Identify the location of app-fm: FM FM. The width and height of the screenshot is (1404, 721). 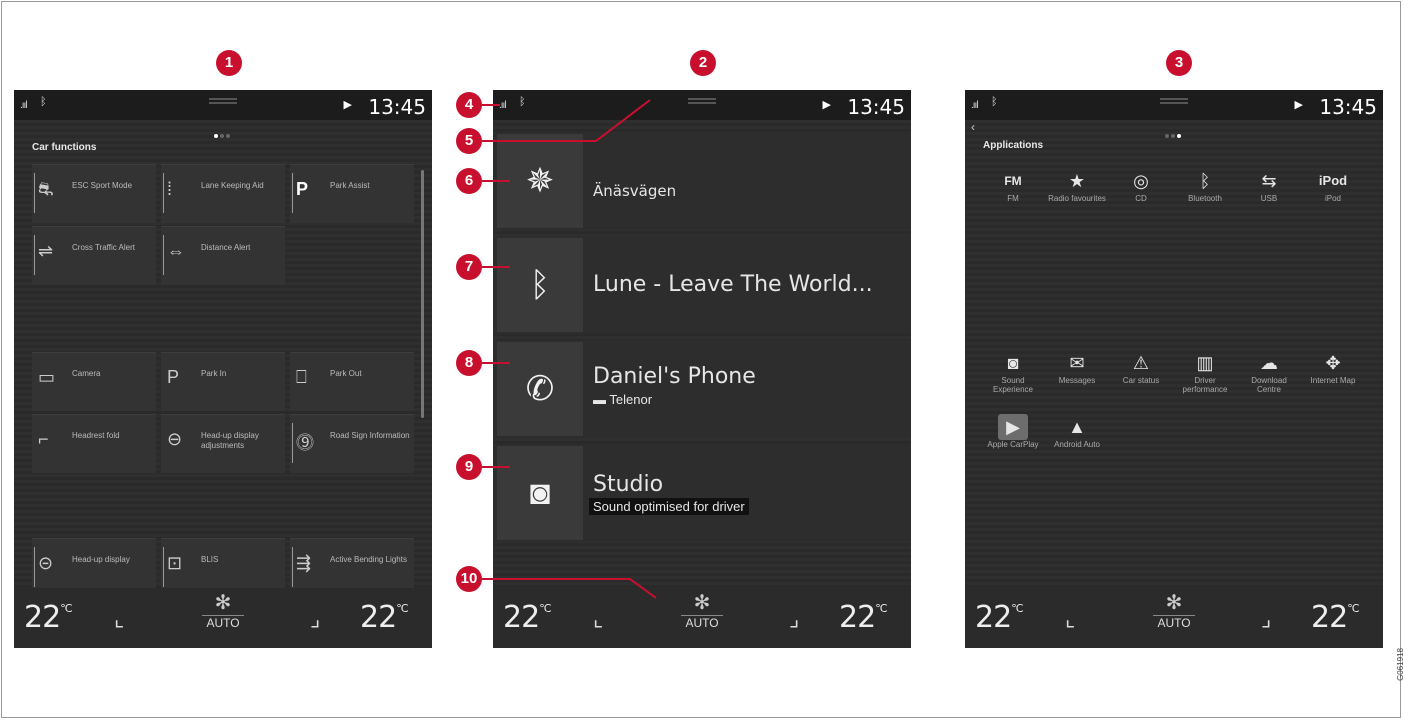
(1013, 193).